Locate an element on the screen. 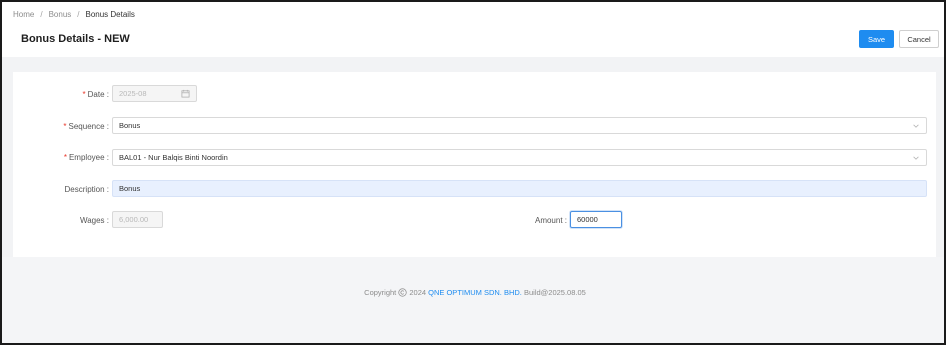 The width and height of the screenshot is (946, 345). build-version: Build@2025.08.05 is located at coordinates (555, 292).